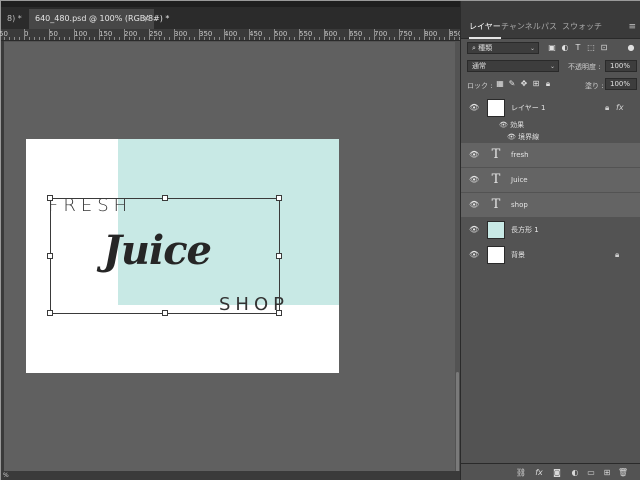  Describe the element at coordinates (623, 473) in the screenshot. I see `trash-icon: 🗑︎` at that location.